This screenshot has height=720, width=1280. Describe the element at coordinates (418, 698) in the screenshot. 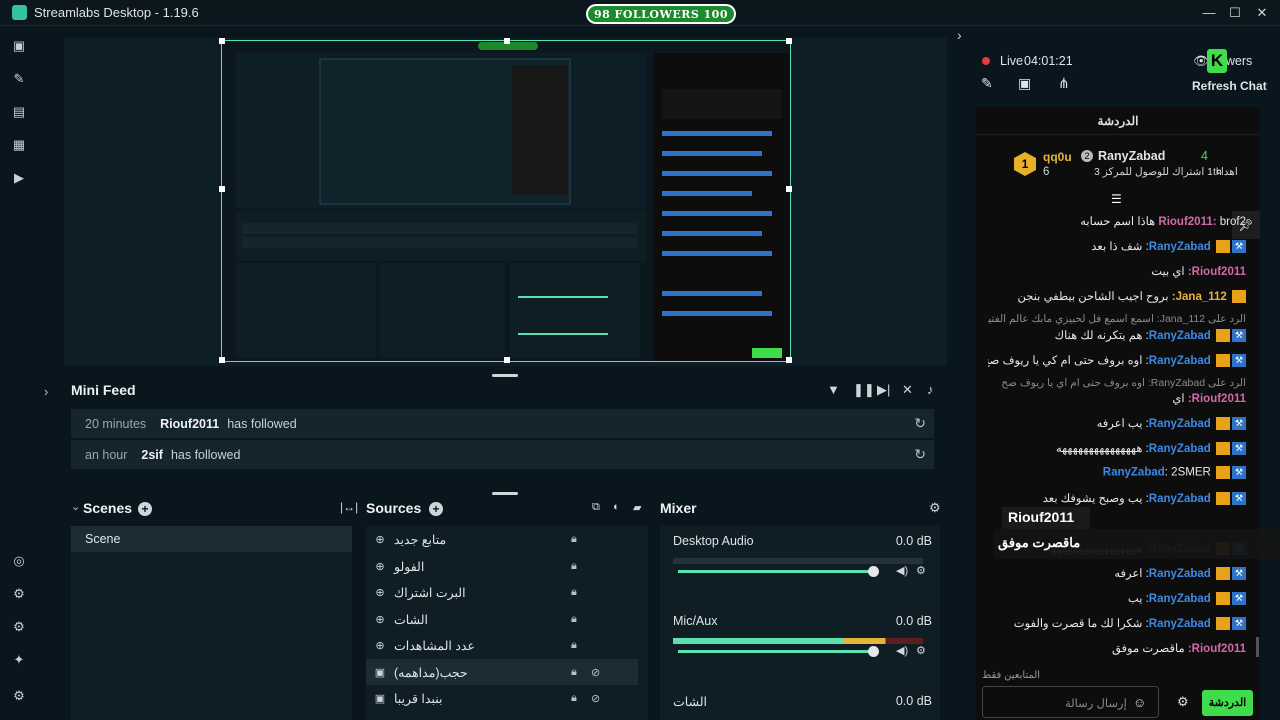

I see `source-label: بنبدا قريبا` at that location.